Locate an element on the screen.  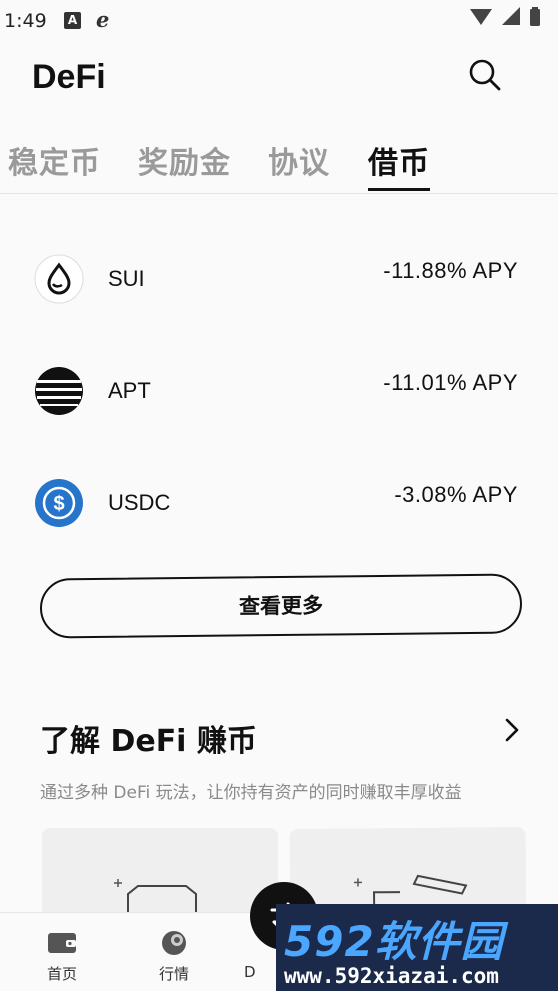
asset-row-sui: SUI -11.88% APY is located at coordinates (279, 279).